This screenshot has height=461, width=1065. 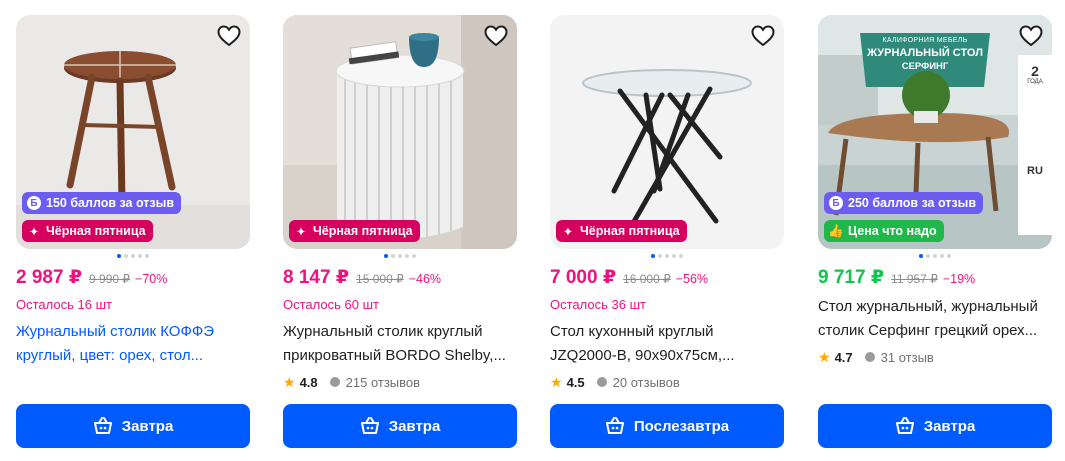 I want to click on thumbs-up-icon: 👍, so click(x=836, y=230).